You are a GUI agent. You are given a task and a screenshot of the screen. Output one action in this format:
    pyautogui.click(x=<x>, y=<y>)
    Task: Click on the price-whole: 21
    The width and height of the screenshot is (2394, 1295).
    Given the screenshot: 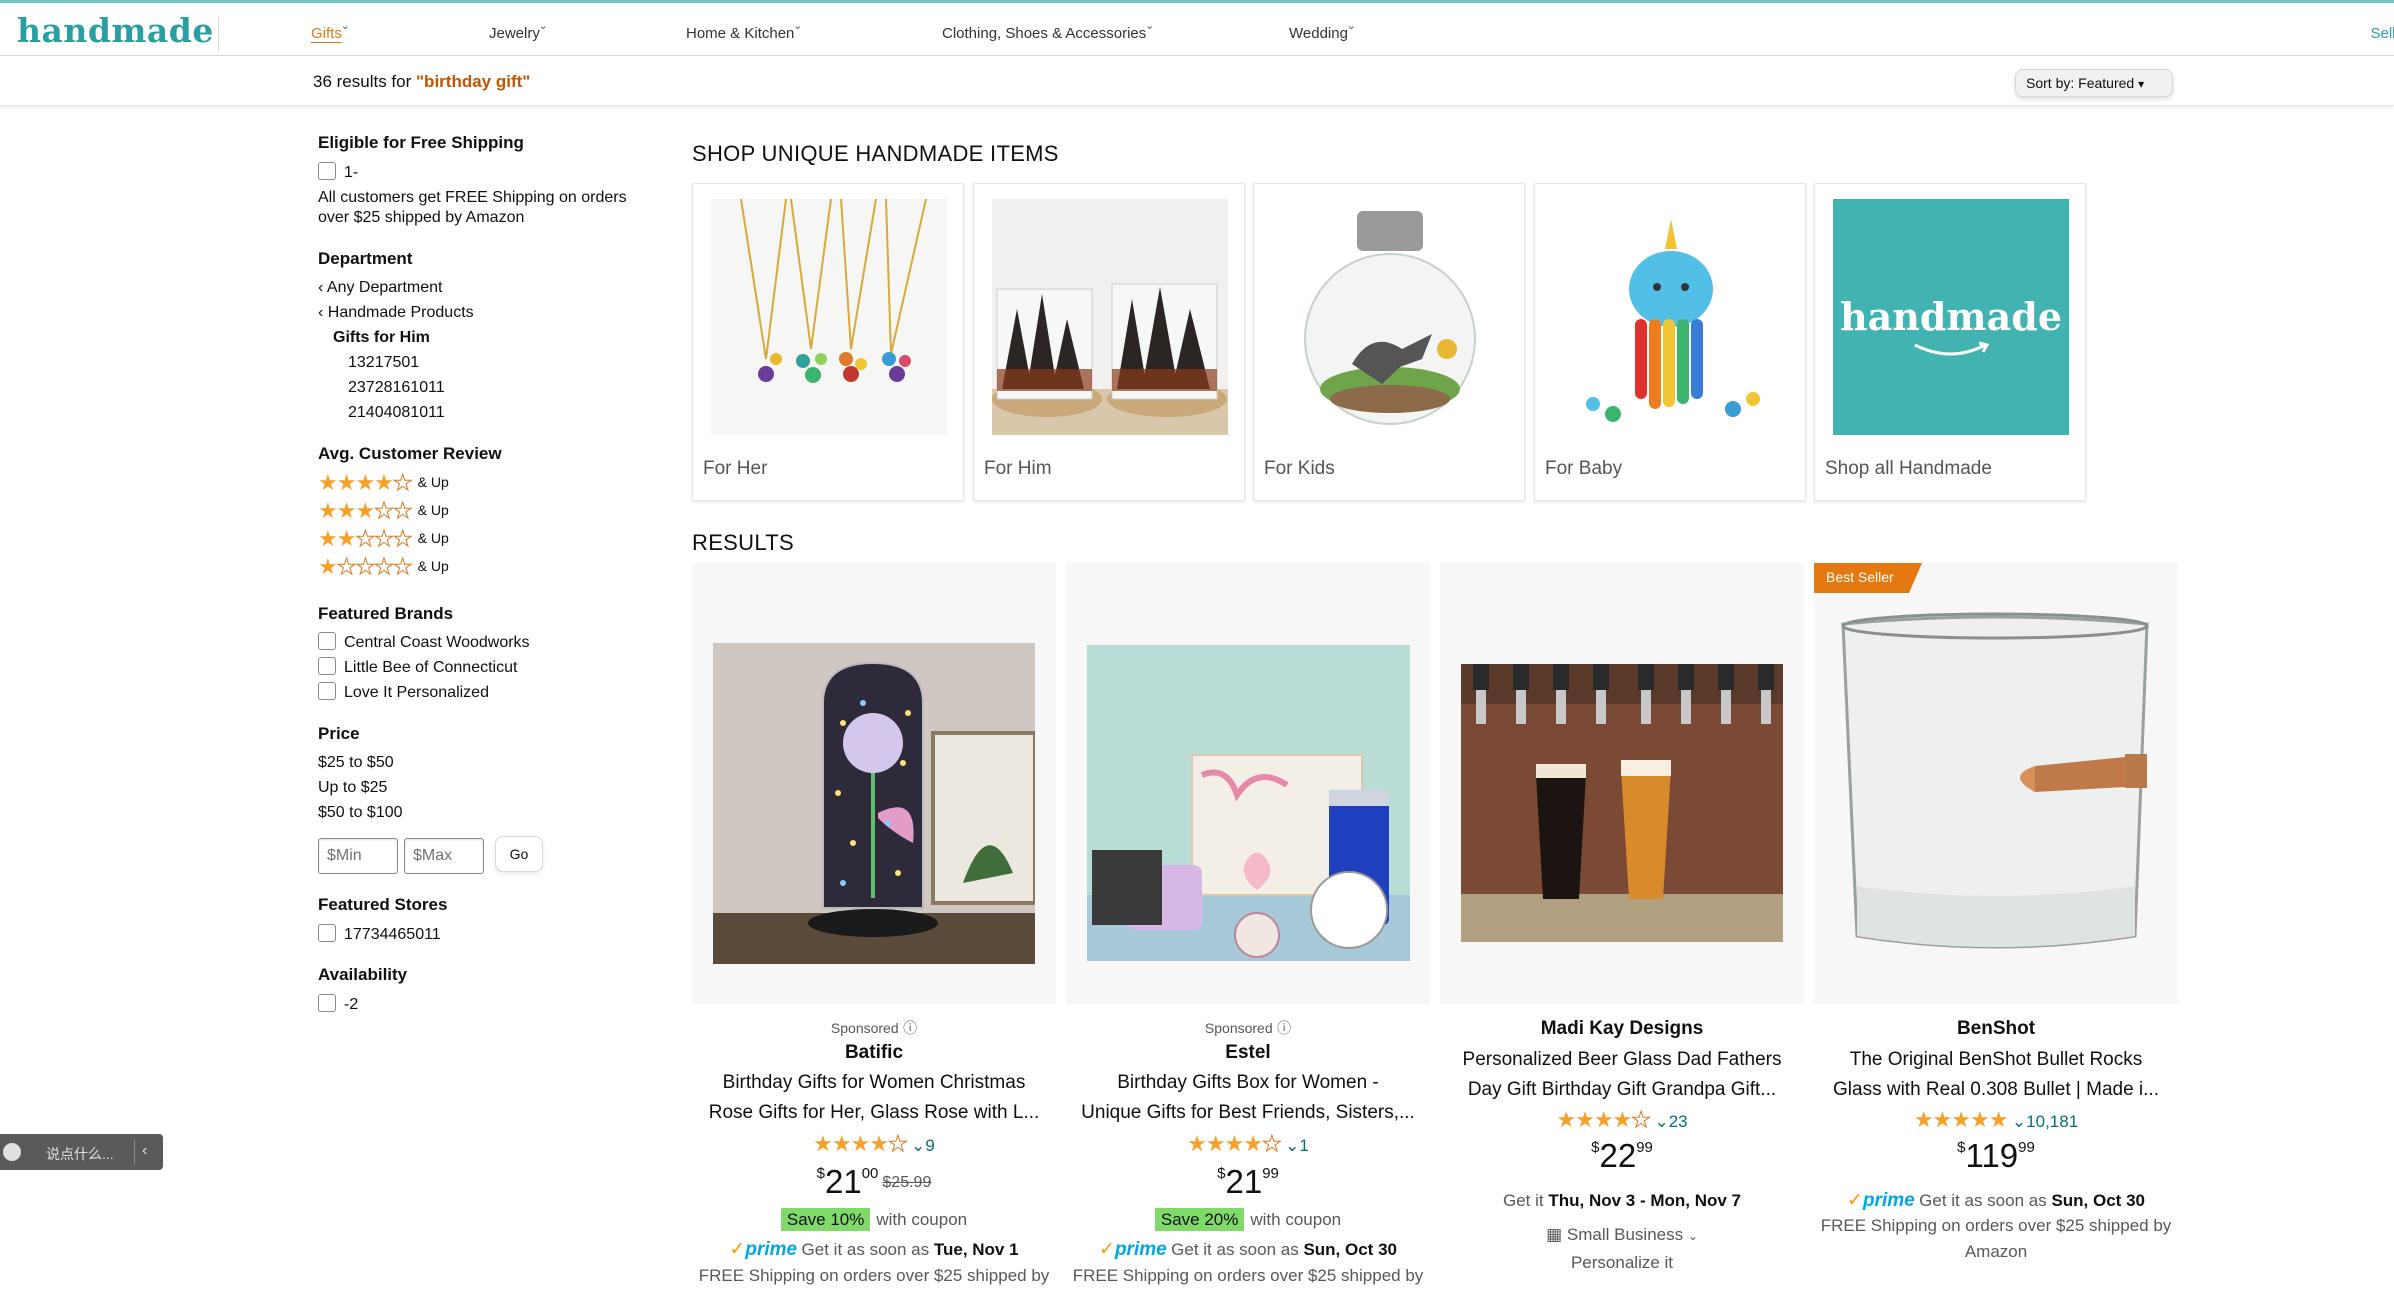 What is the action you would take?
    pyautogui.click(x=843, y=1181)
    